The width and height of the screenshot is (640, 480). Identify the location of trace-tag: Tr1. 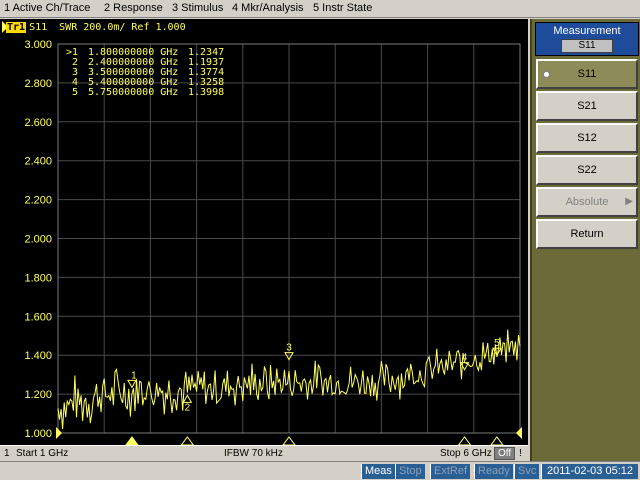
(16, 27).